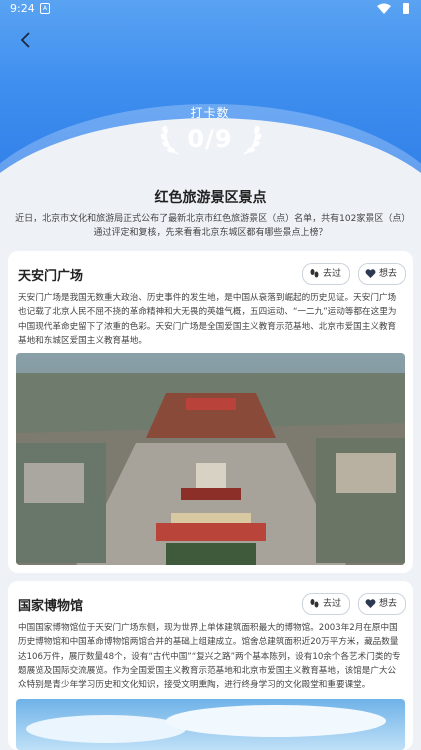 The image size is (421, 750). What do you see at coordinates (51, 606) in the screenshot?
I see `spot-name: 国家博物馆` at bounding box center [51, 606].